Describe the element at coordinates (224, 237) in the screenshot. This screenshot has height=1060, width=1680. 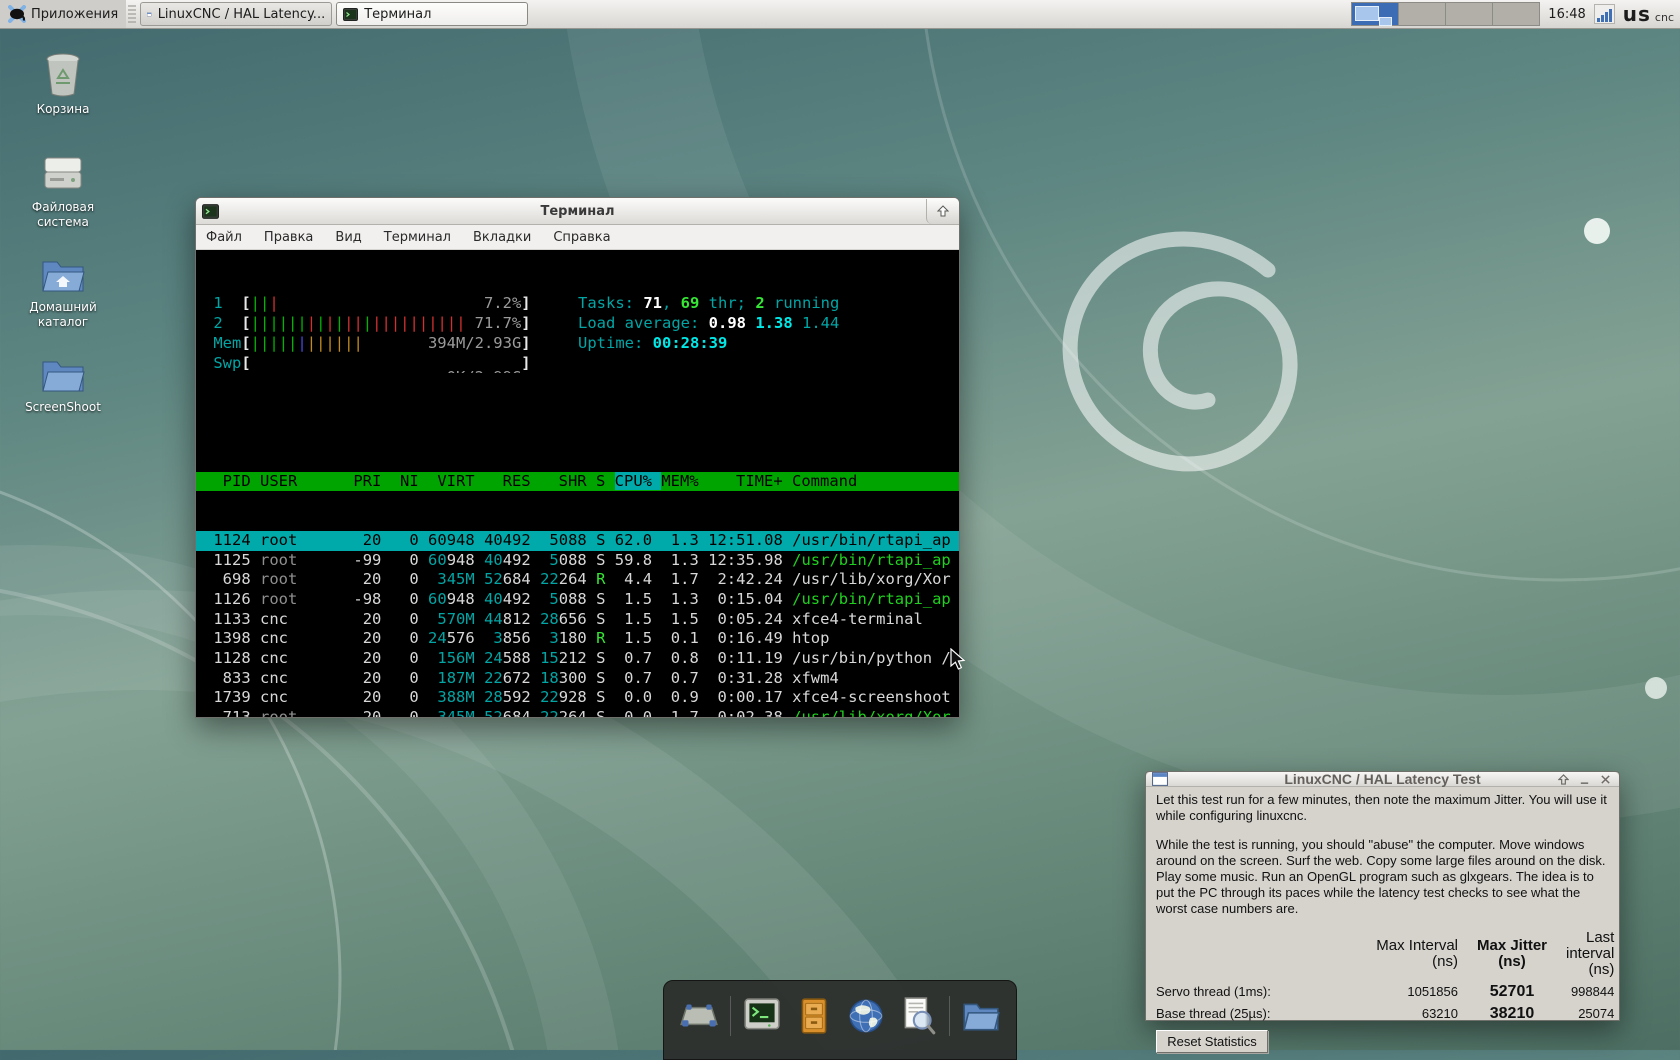
I see `menu-файл: Файл` at that location.